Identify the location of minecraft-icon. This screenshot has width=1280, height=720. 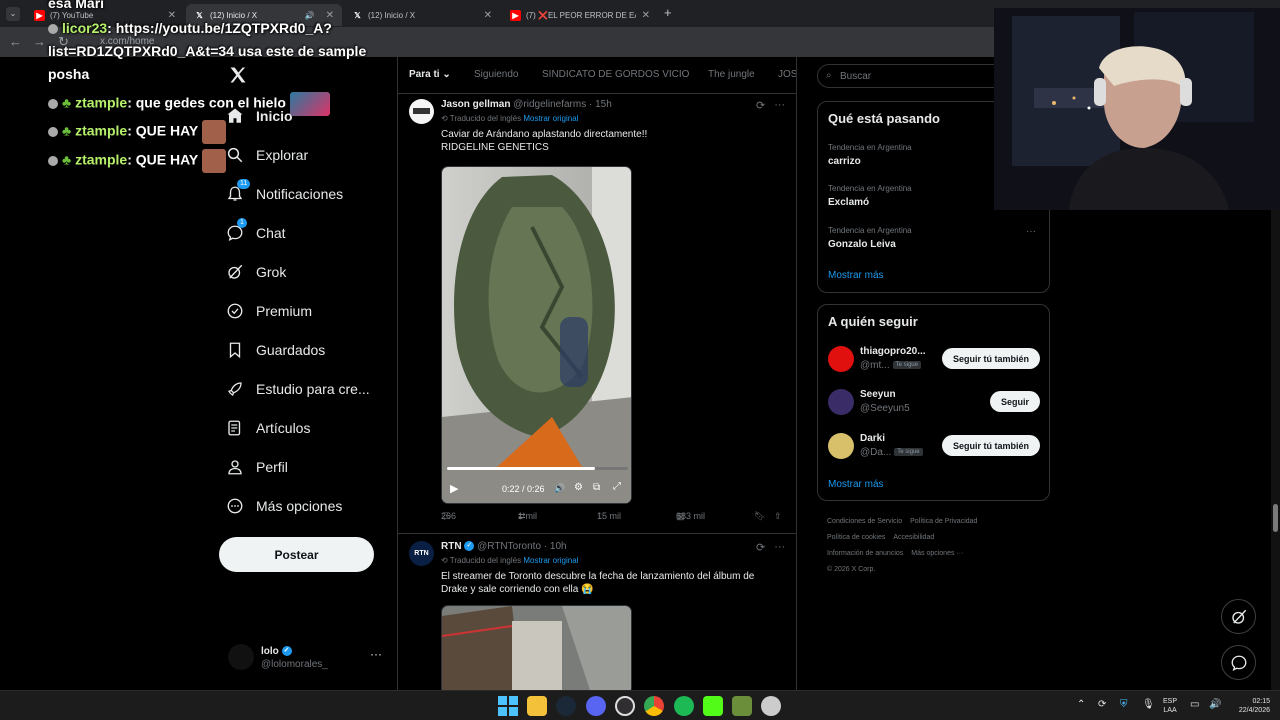
(742, 706).